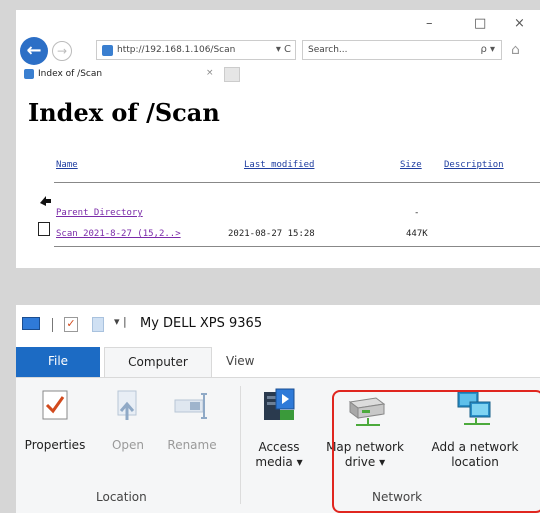 This screenshot has width=540, height=513. What do you see at coordinates (34, 51) in the screenshot?
I see `back-arrow-icon: ←` at bounding box center [34, 51].